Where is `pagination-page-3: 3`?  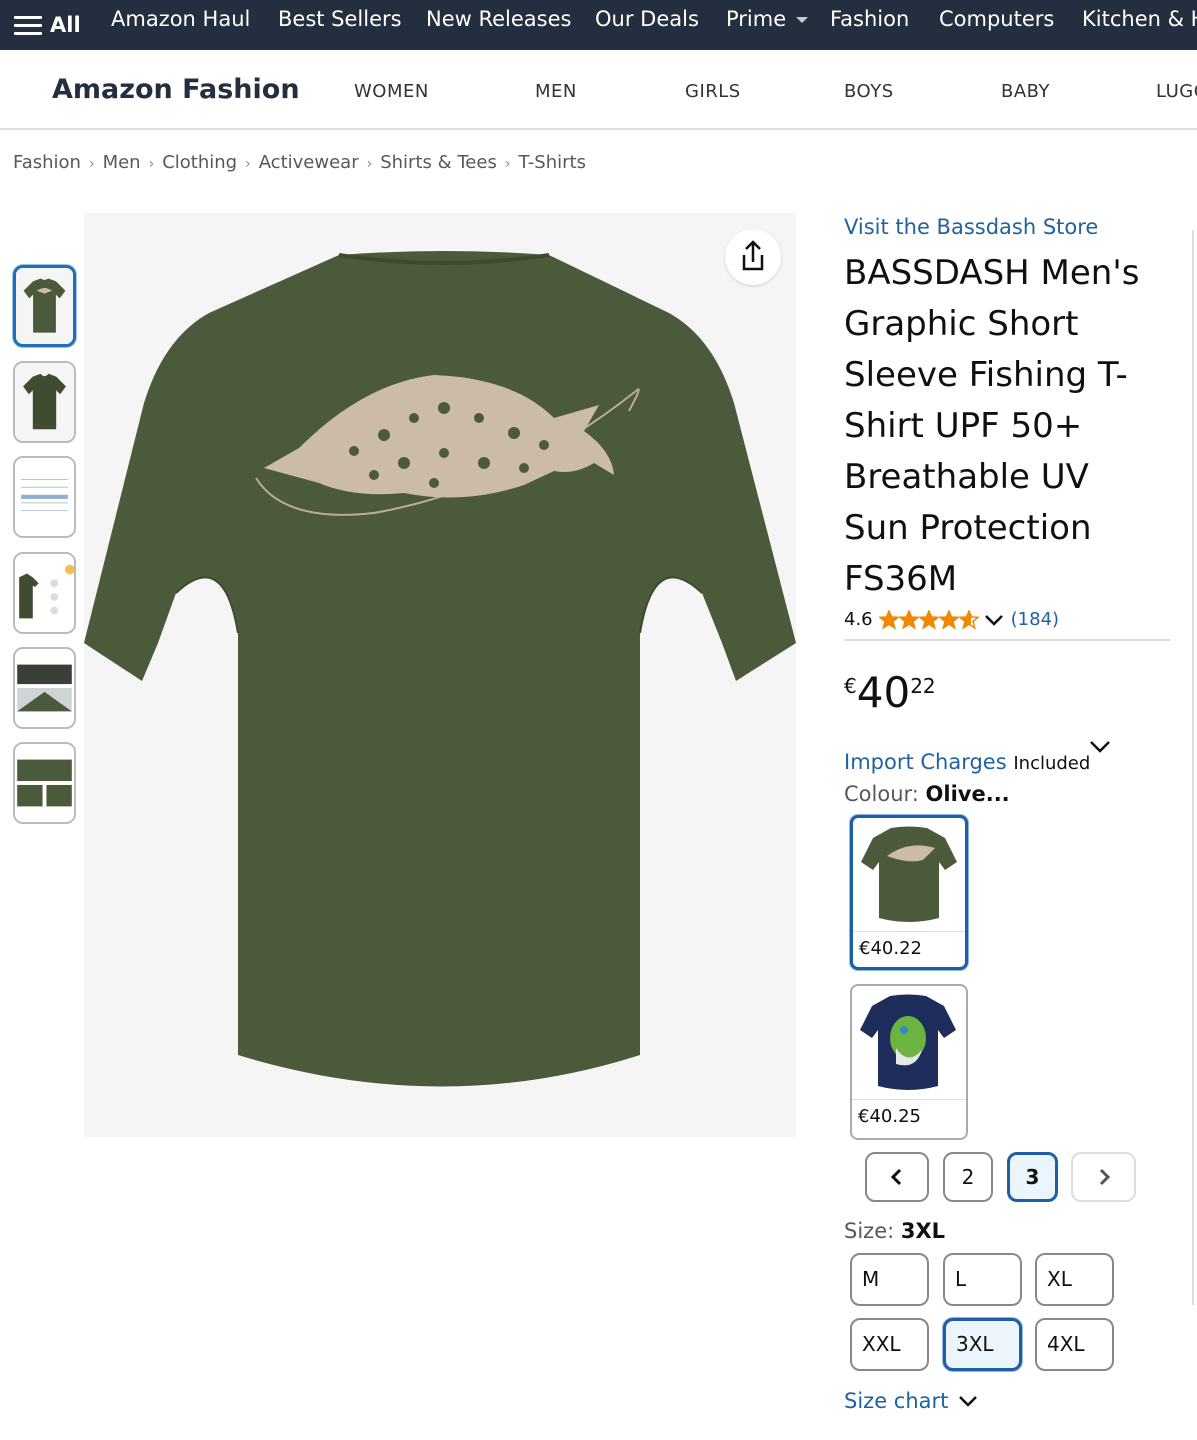 pagination-page-3: 3 is located at coordinates (1032, 1177).